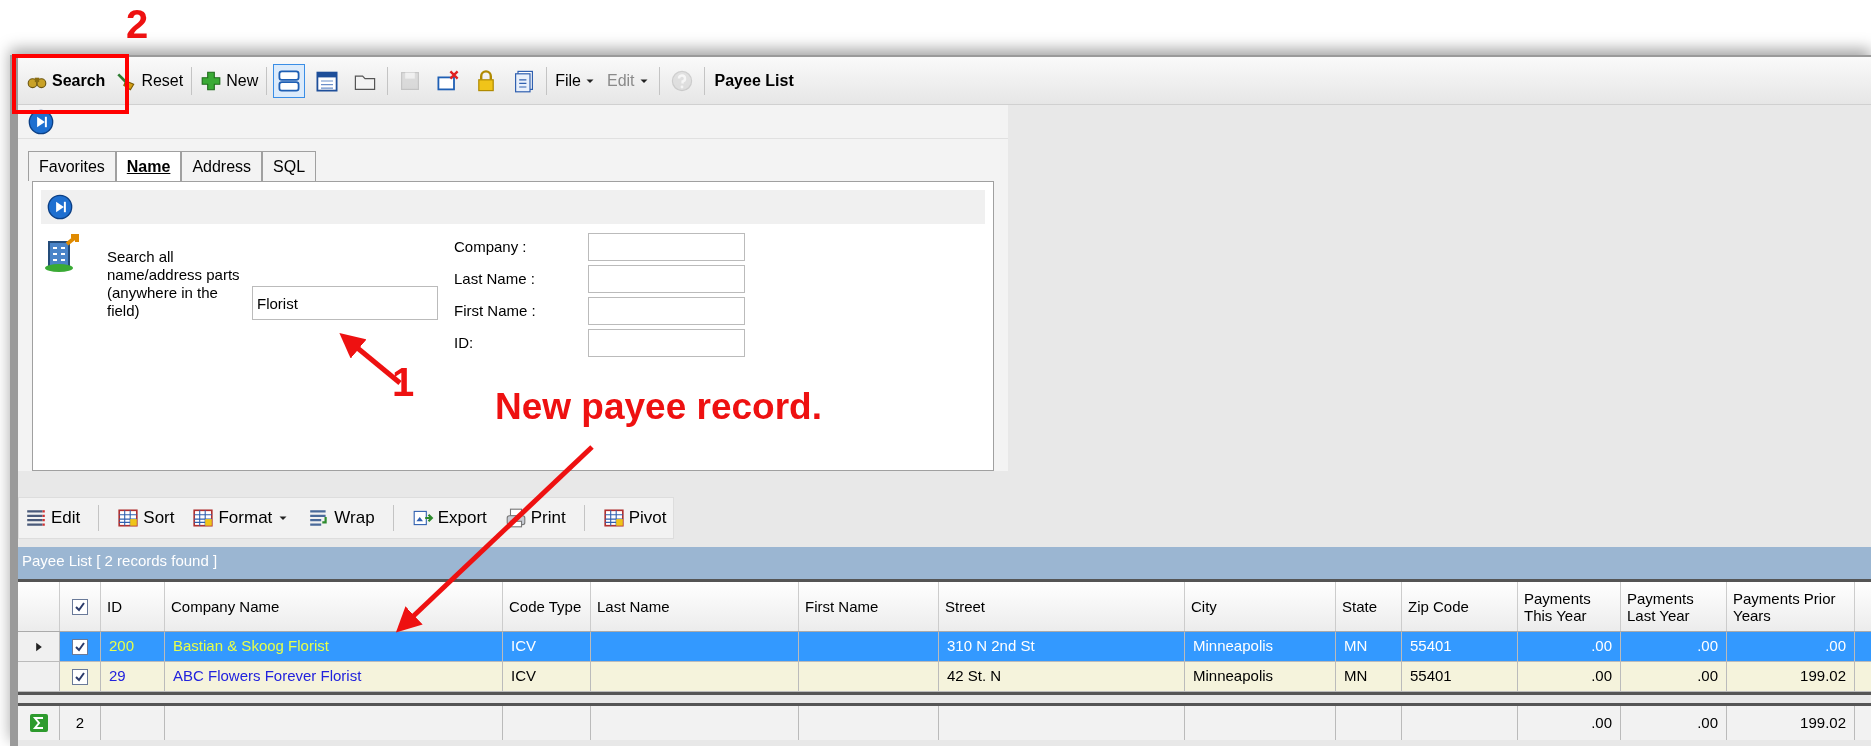  What do you see at coordinates (491, 246) in the screenshot?
I see `field-label: Company :` at bounding box center [491, 246].